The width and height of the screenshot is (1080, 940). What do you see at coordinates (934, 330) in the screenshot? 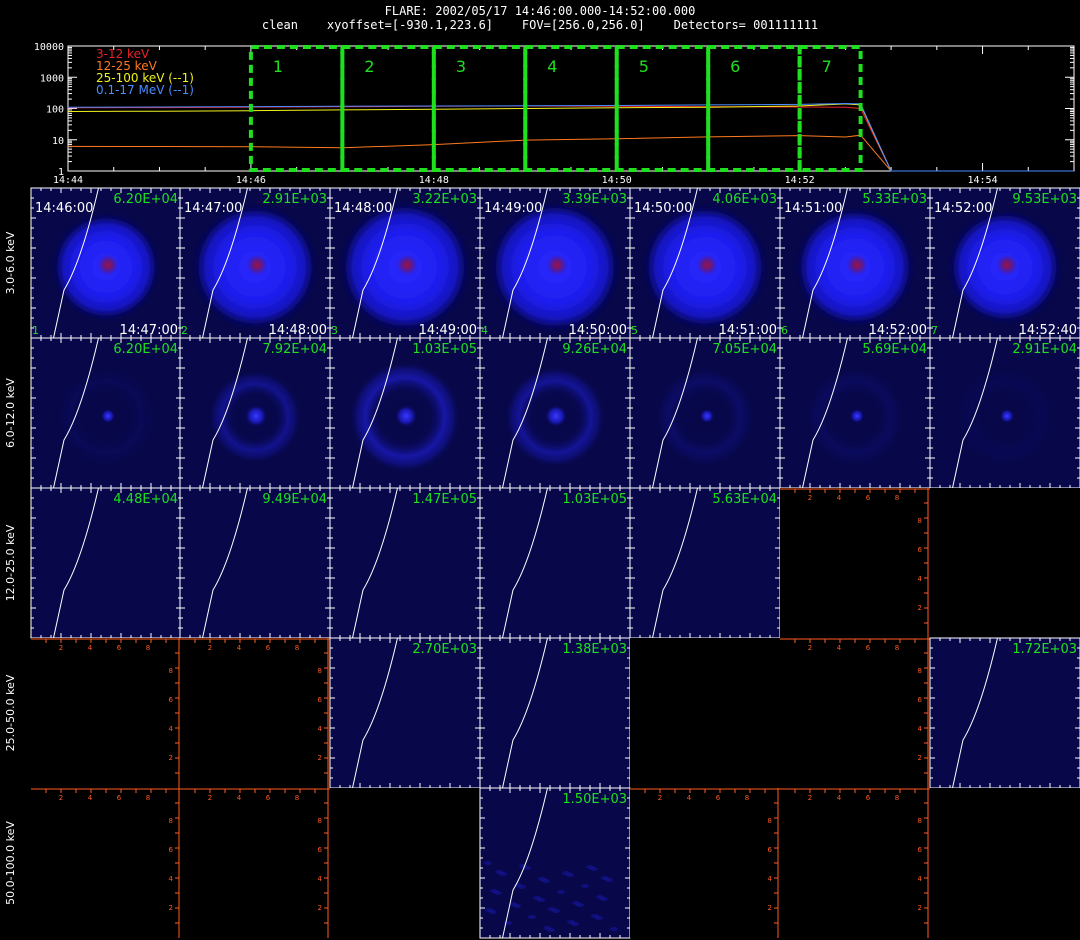
I see `panel-interval-number: 7` at bounding box center [934, 330].